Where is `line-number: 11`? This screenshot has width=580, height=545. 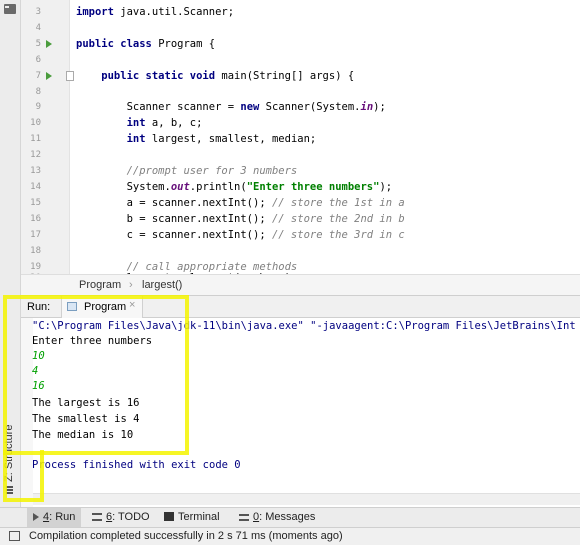
line-number: 11 is located at coordinates (35, 139).